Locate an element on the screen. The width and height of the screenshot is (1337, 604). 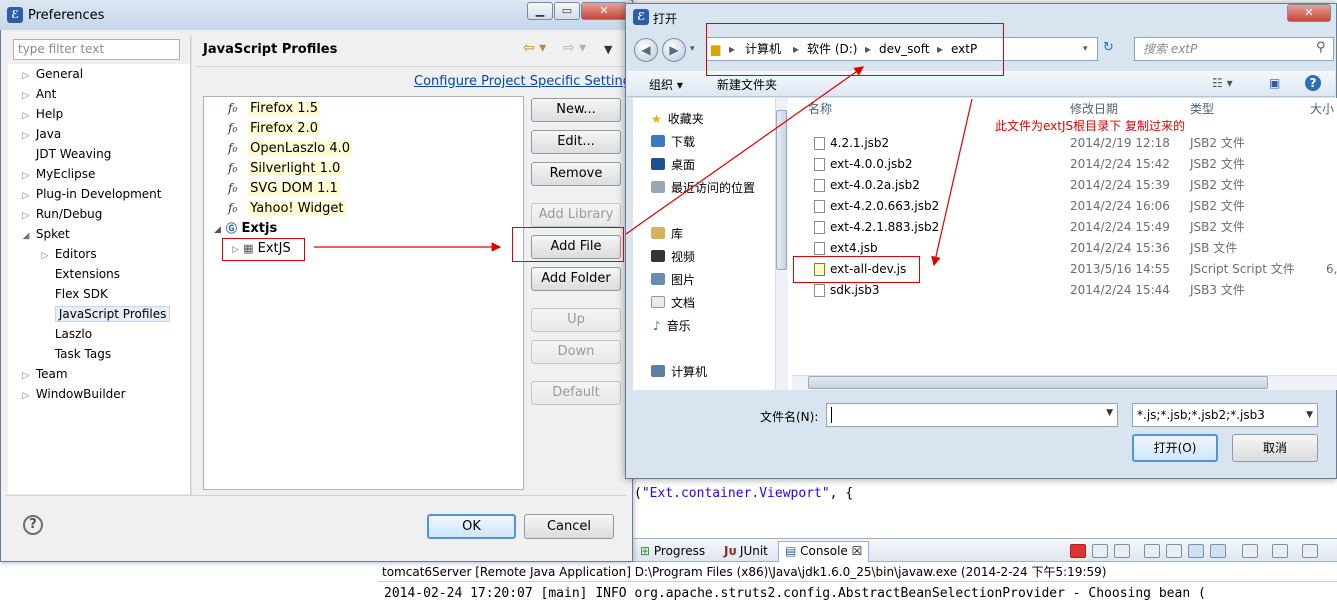
up-button: Up is located at coordinates (576, 320).